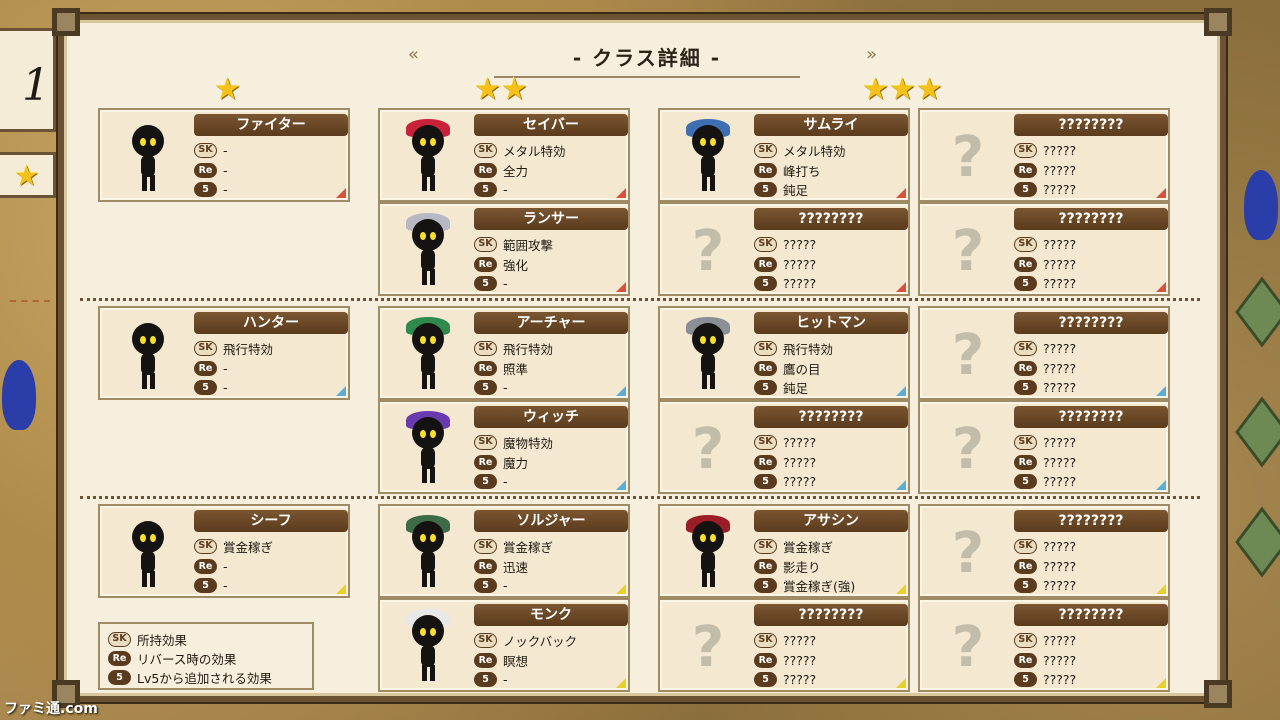 The width and height of the screenshot is (1280, 720). Describe the element at coordinates (504, 249) in the screenshot. I see `class-card-lancer: ランサー SK 範囲攻撃 Re 強化 5-` at that location.